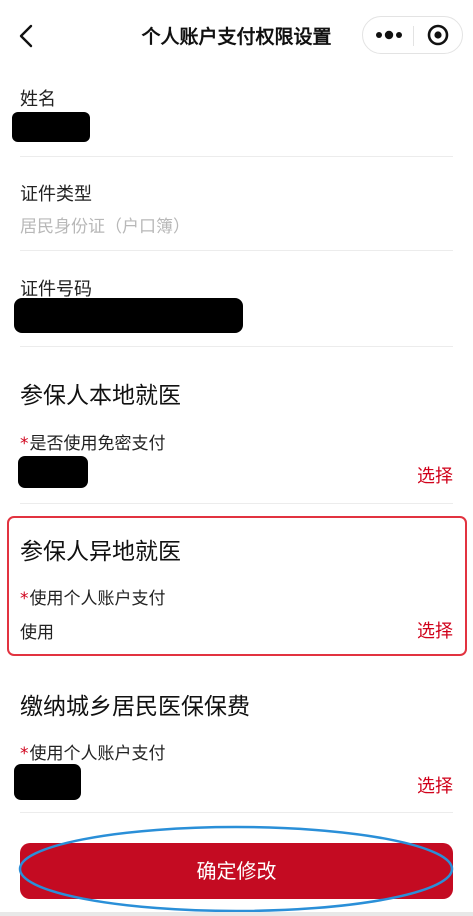  I want to click on section-title-remote-medical: 参保人异地就医, so click(100, 552).